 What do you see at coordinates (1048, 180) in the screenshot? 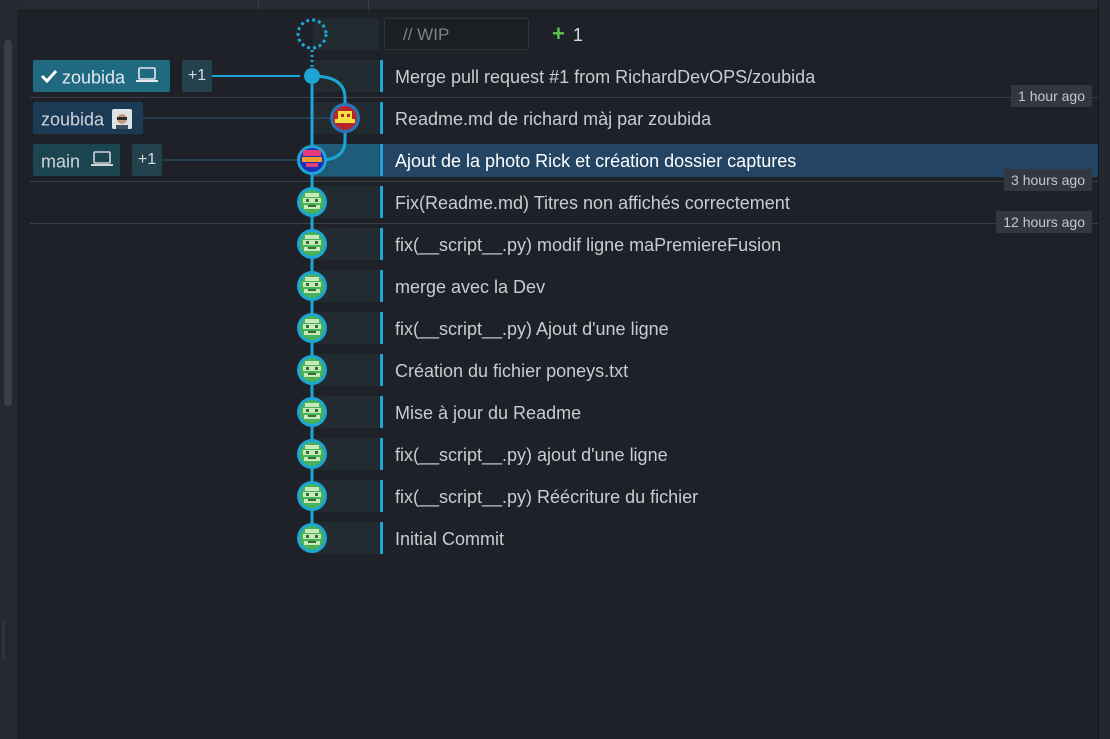
I see `time-marker: 3 hours ago` at bounding box center [1048, 180].